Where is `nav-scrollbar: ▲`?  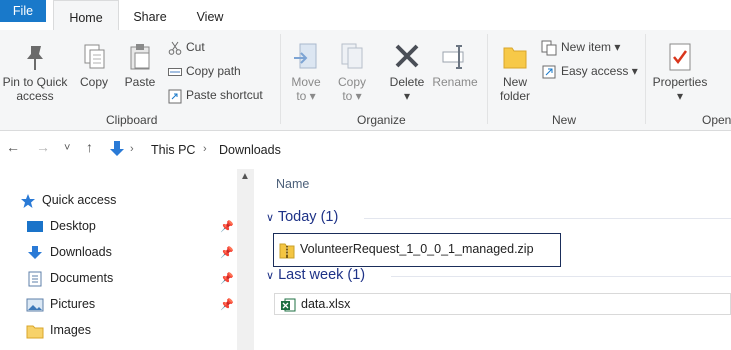
nav-scrollbar: ▲ is located at coordinates (245, 259).